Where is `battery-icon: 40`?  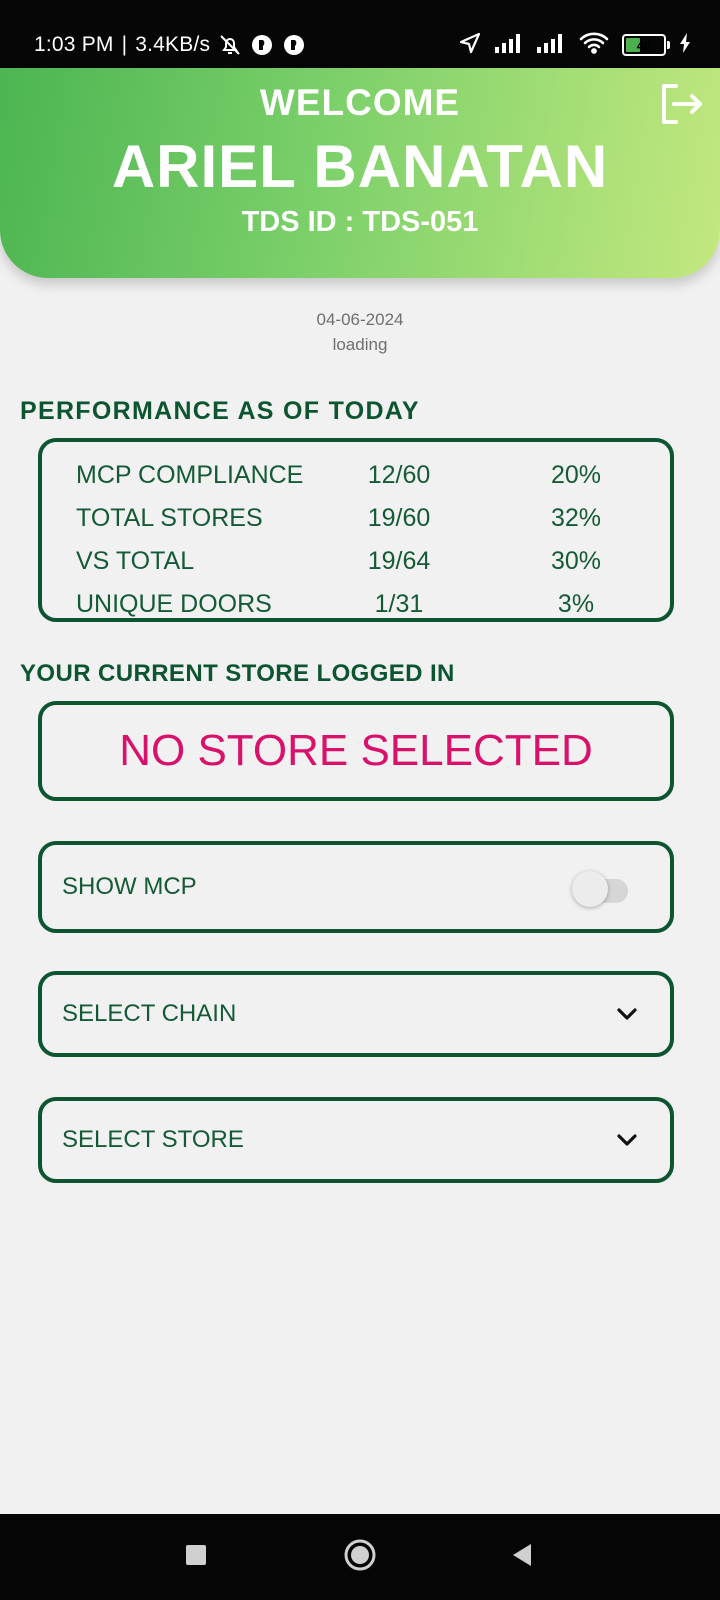 battery-icon: 40 is located at coordinates (646, 45).